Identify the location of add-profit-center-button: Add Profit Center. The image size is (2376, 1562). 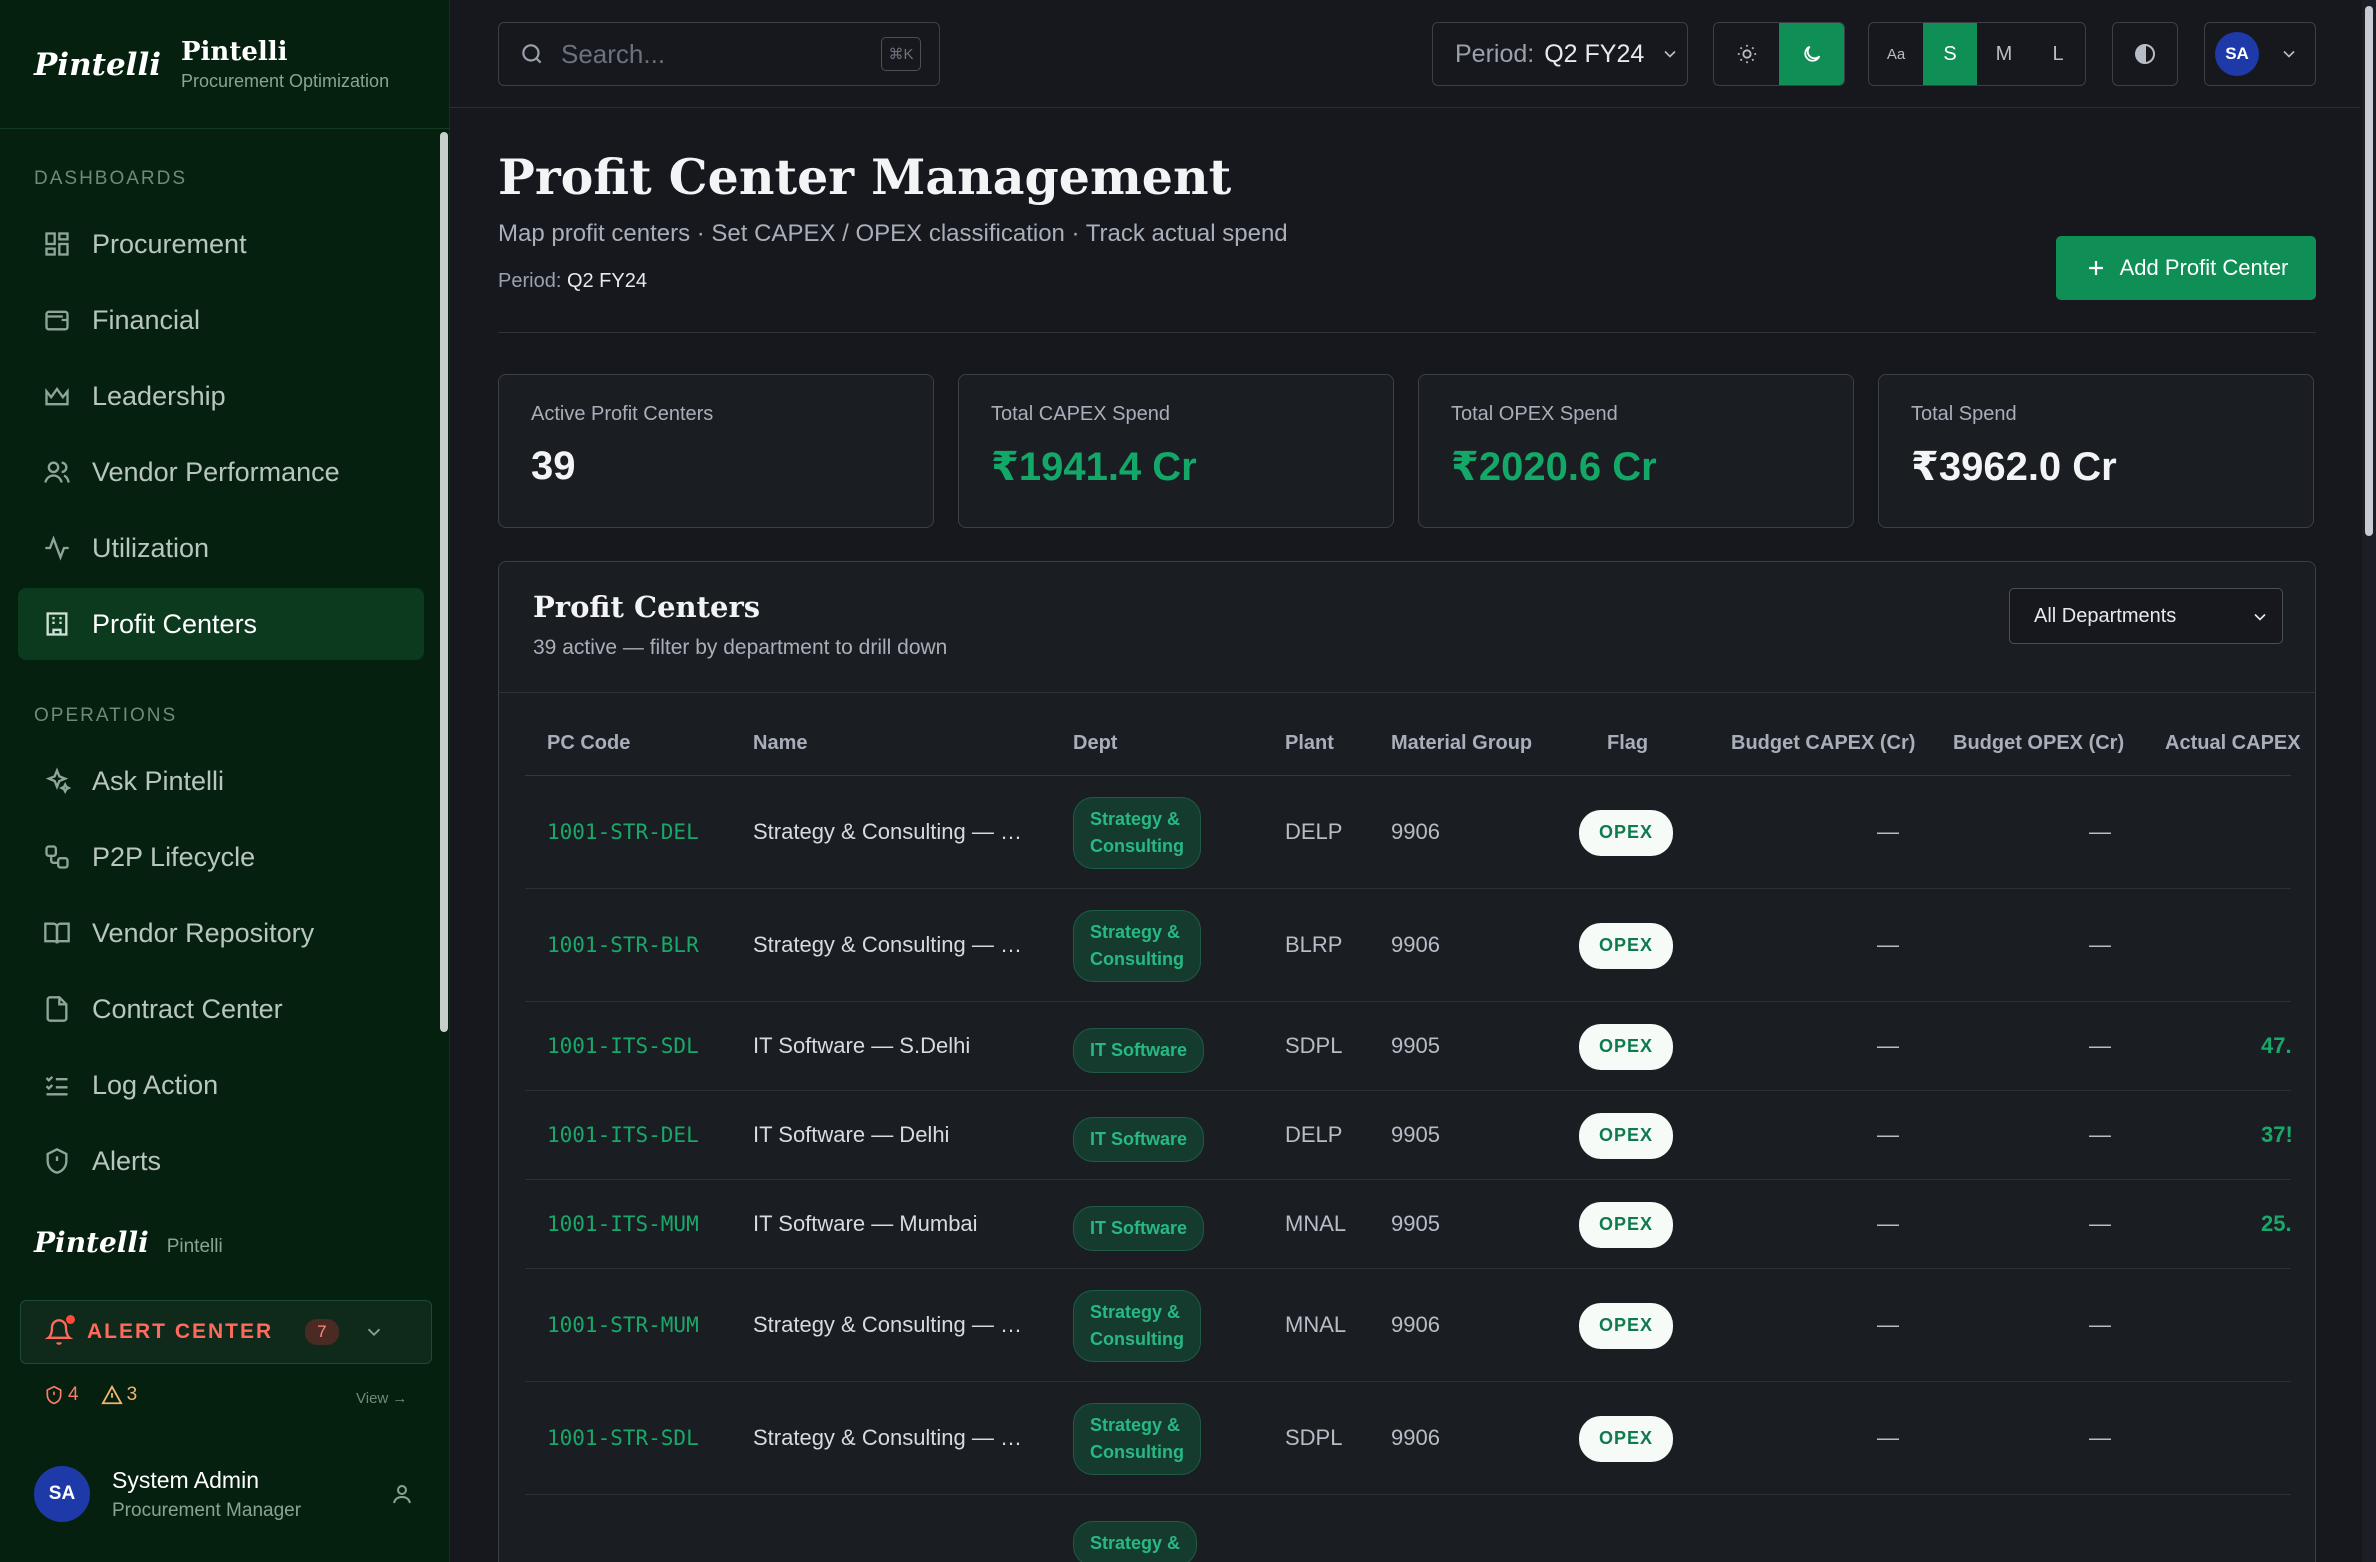
(2186, 268).